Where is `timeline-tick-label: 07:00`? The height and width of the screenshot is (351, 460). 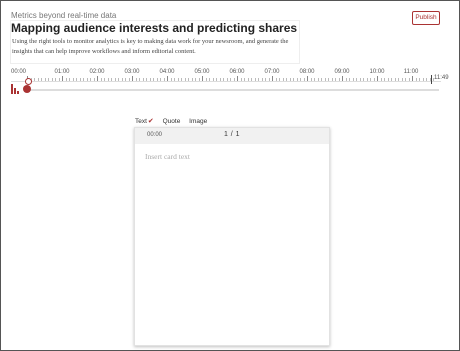
timeline-tick-label: 07:00 is located at coordinates (272, 72).